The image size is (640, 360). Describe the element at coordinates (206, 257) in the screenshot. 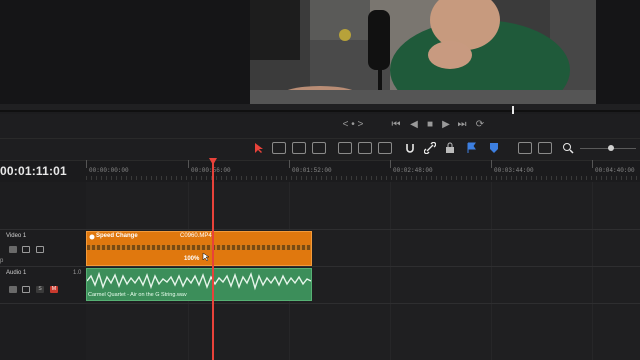

I see `mouse-cursor-icon` at that location.